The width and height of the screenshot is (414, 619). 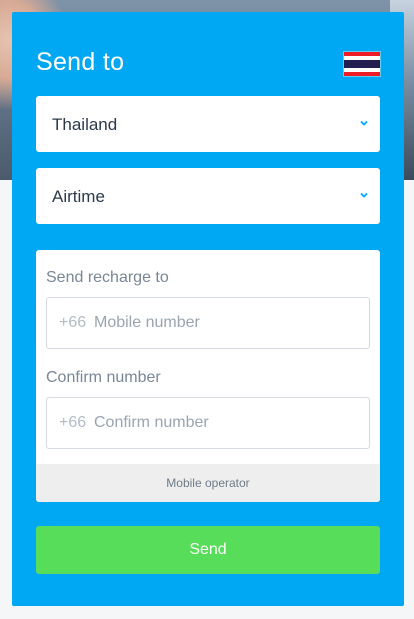 I want to click on confirm-number-placeholder: Confirm number, so click(x=151, y=422).